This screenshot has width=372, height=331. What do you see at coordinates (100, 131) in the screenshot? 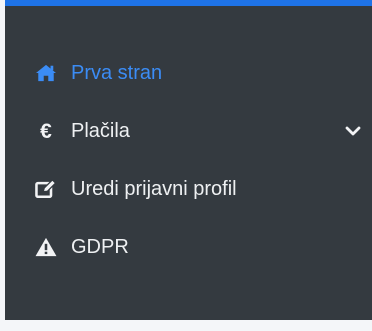
I see `sidebar-item-label: Plačila` at bounding box center [100, 131].